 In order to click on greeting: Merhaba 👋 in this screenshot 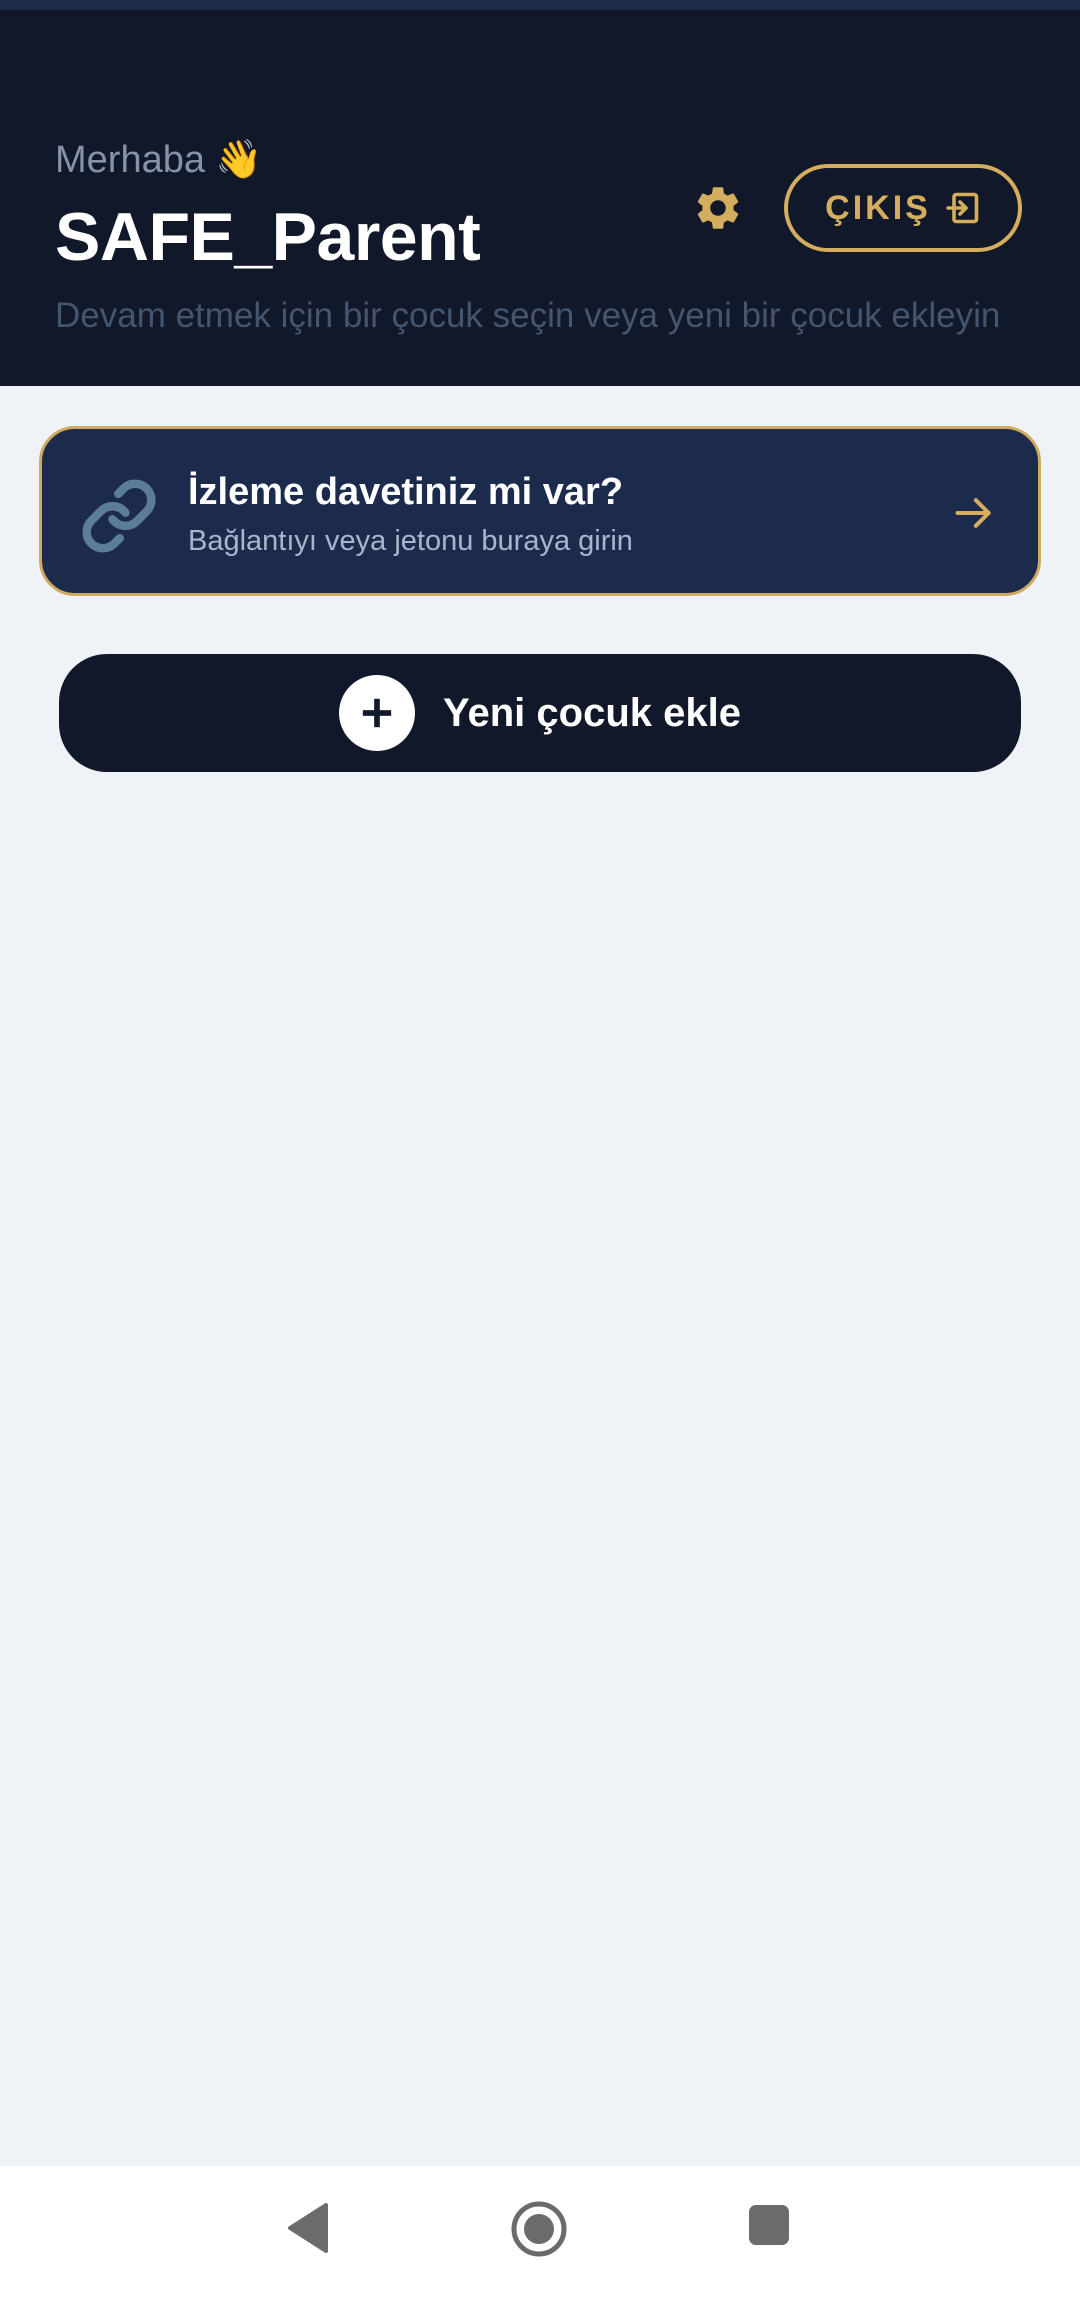, I will do `click(158, 160)`.